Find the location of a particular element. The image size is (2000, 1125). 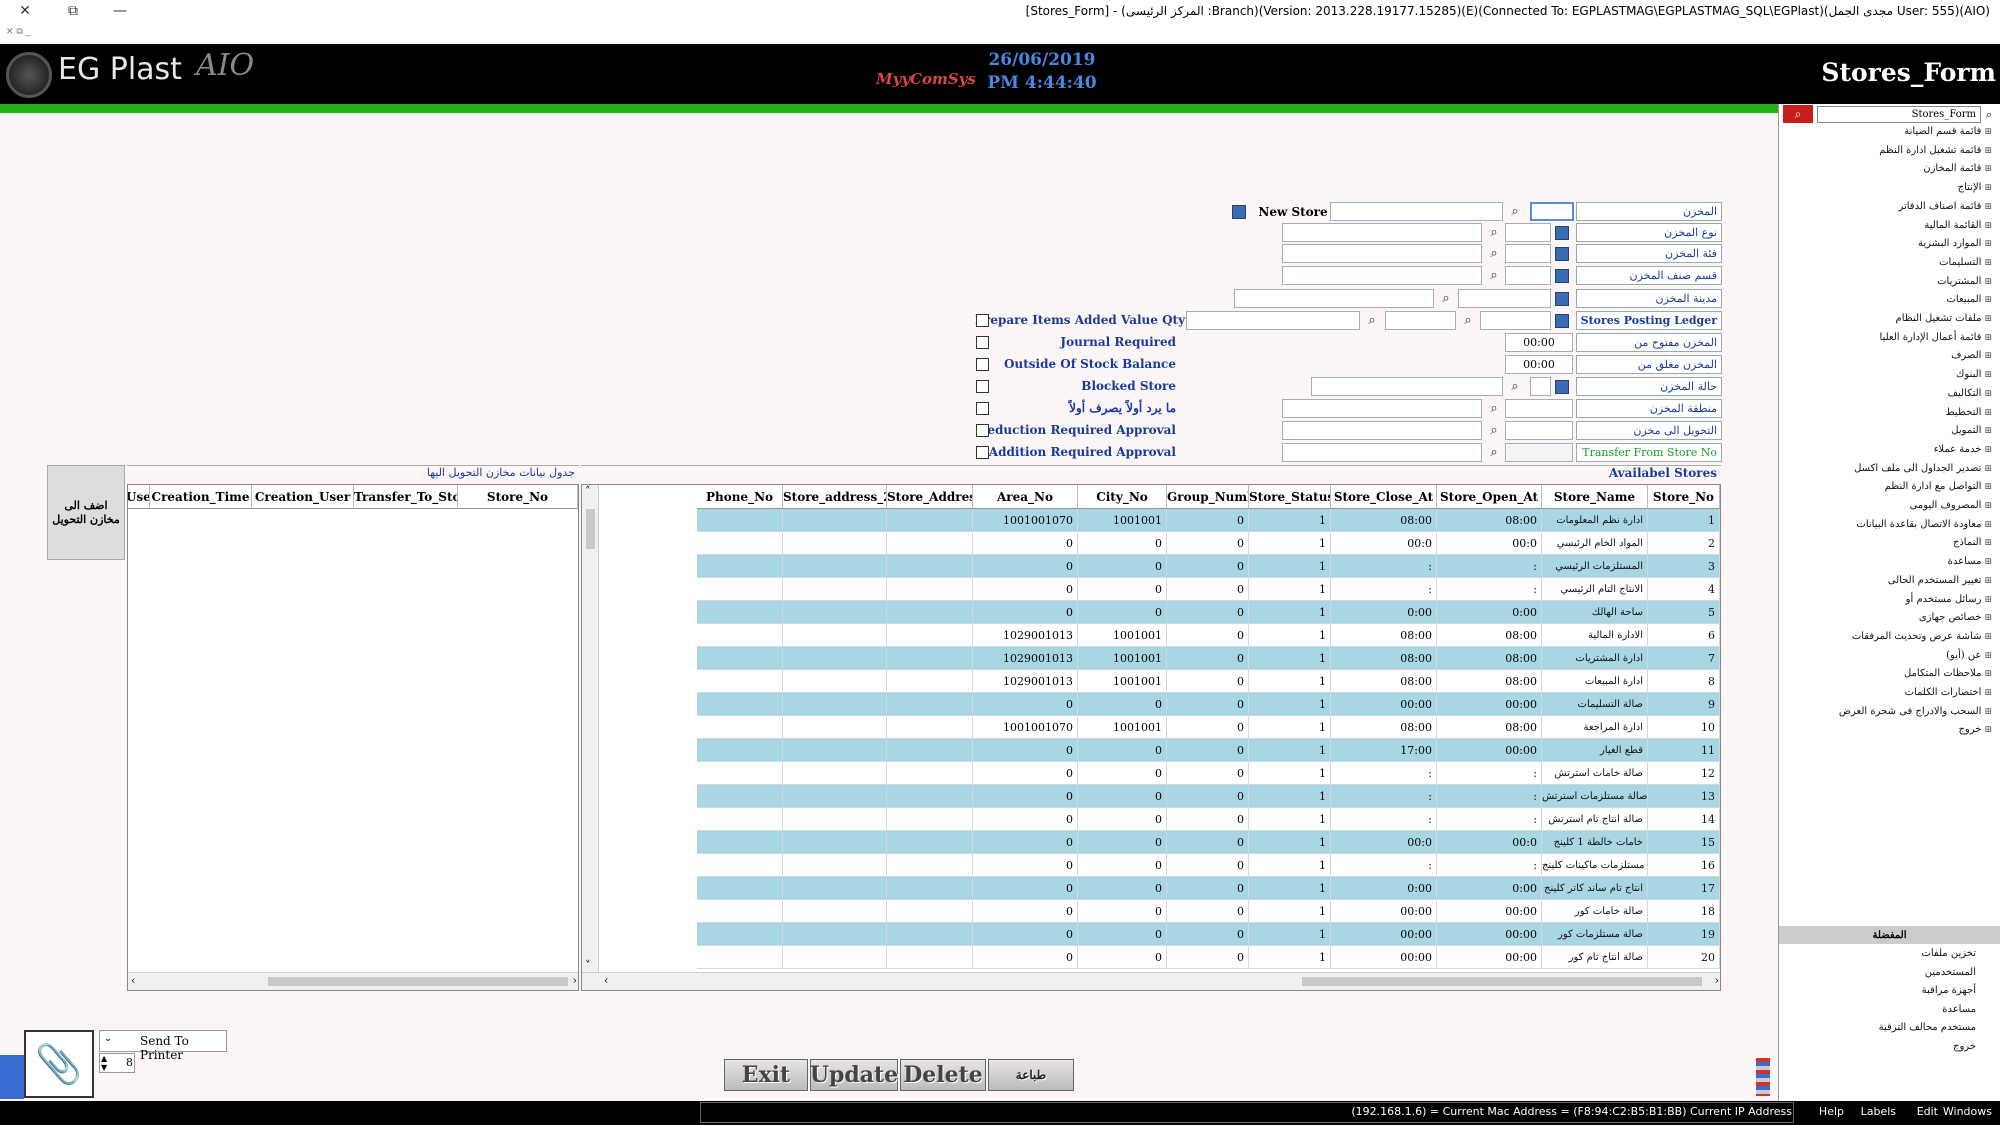

scroll-down-icon: ˅ is located at coordinates (588, 965).